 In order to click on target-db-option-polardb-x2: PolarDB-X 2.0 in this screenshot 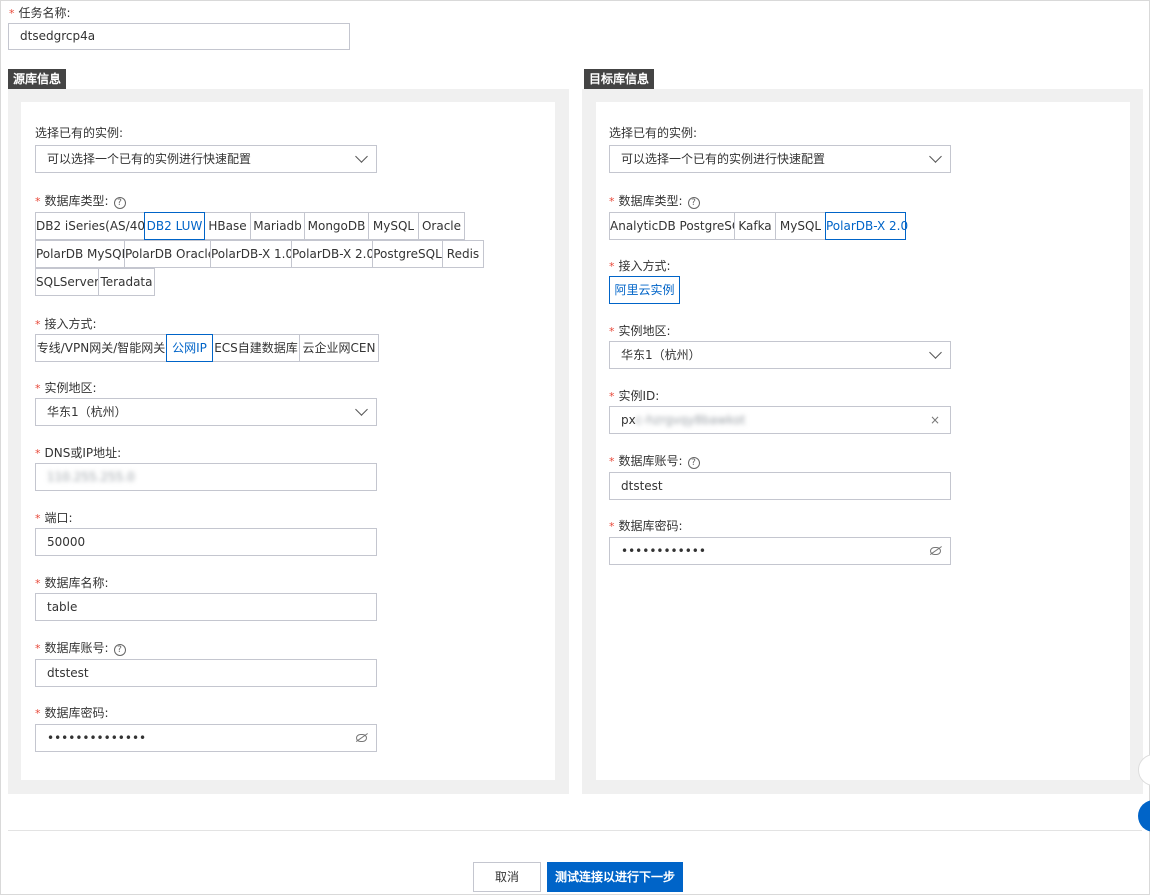, I will do `click(866, 226)`.